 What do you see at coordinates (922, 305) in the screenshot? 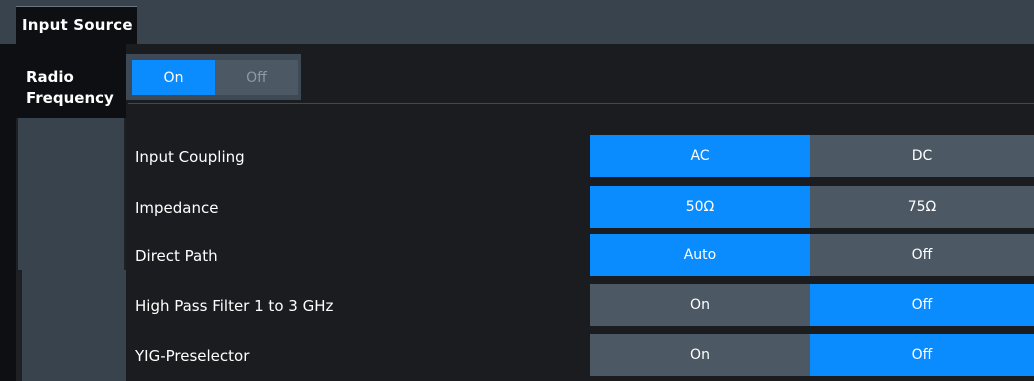
I see `high-pass-filter-off-button: Off` at bounding box center [922, 305].